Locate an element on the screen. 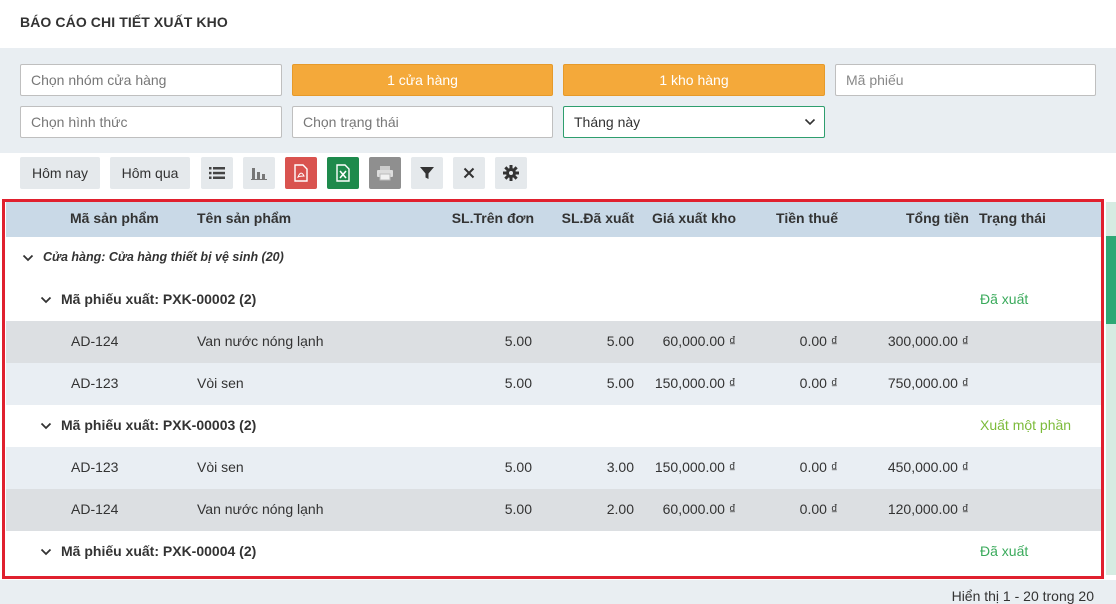  column-header-qty-exported: SL.Đã xuất is located at coordinates (598, 218).